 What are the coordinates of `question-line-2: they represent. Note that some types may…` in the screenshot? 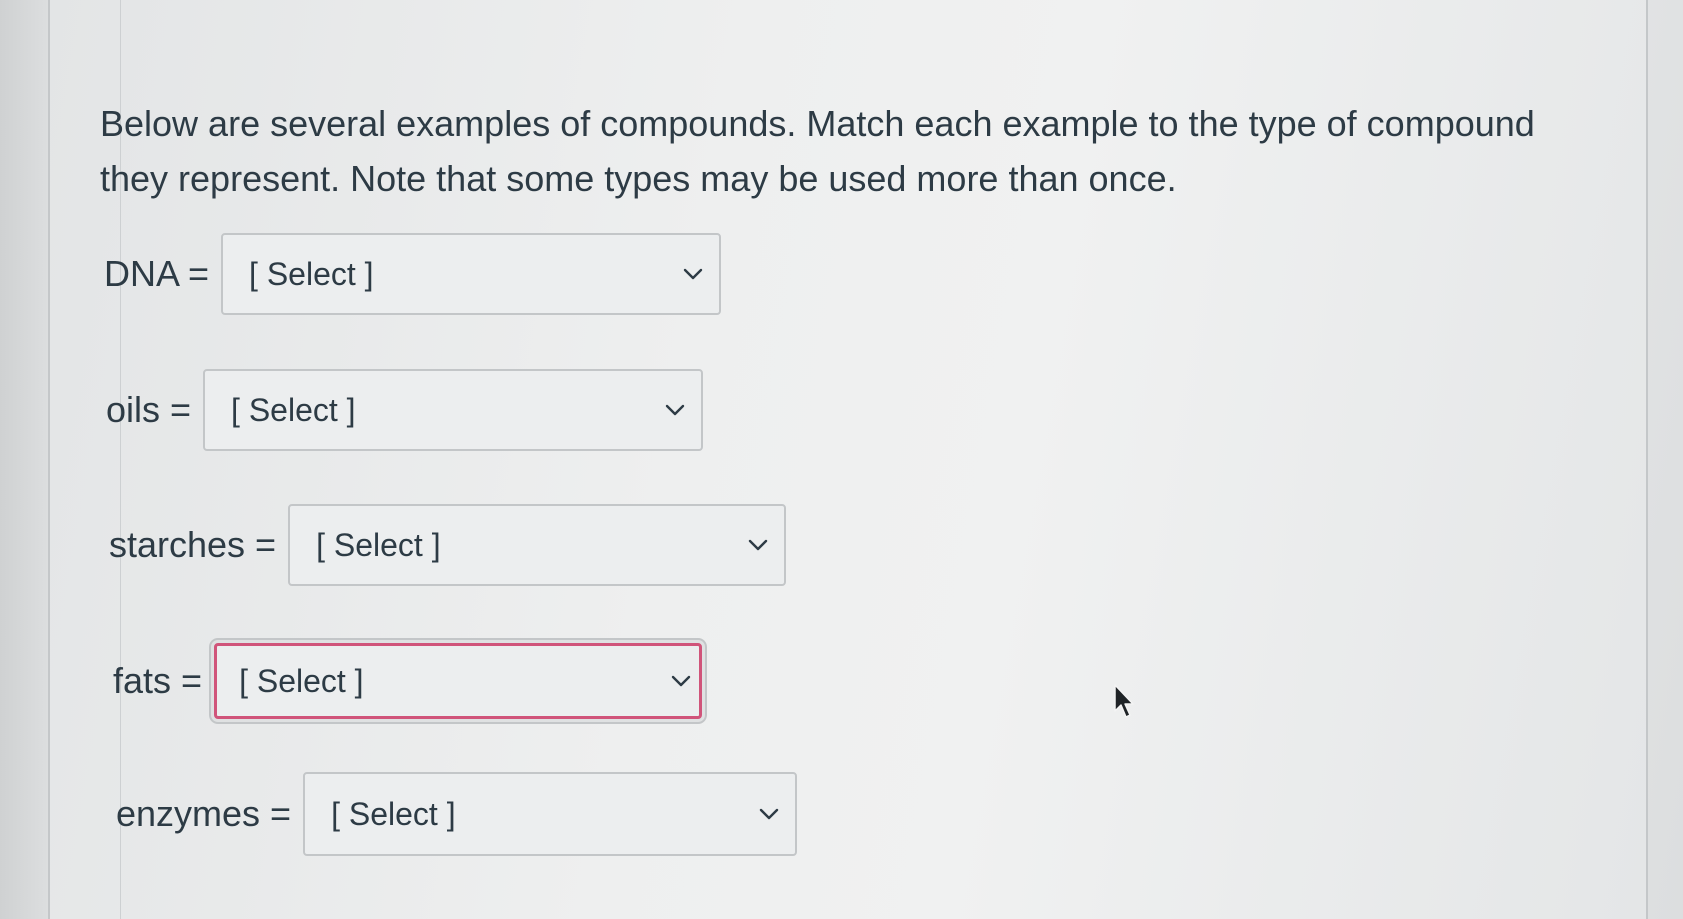 It's located at (638, 178).